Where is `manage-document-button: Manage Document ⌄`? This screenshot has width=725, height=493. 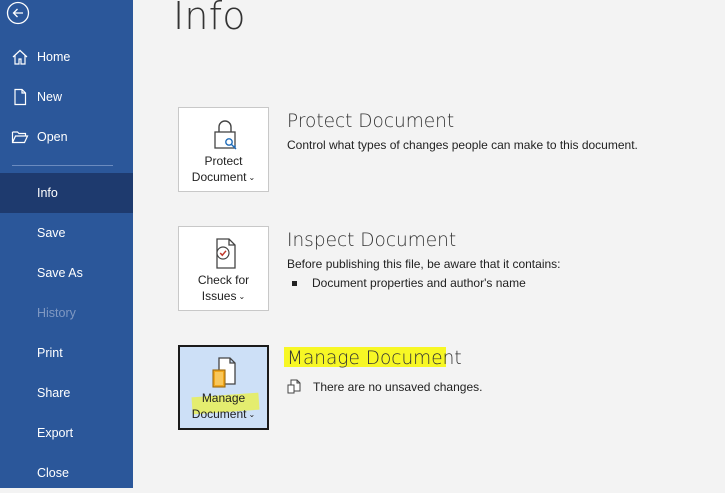
manage-document-button: Manage Document ⌄ is located at coordinates (223, 387).